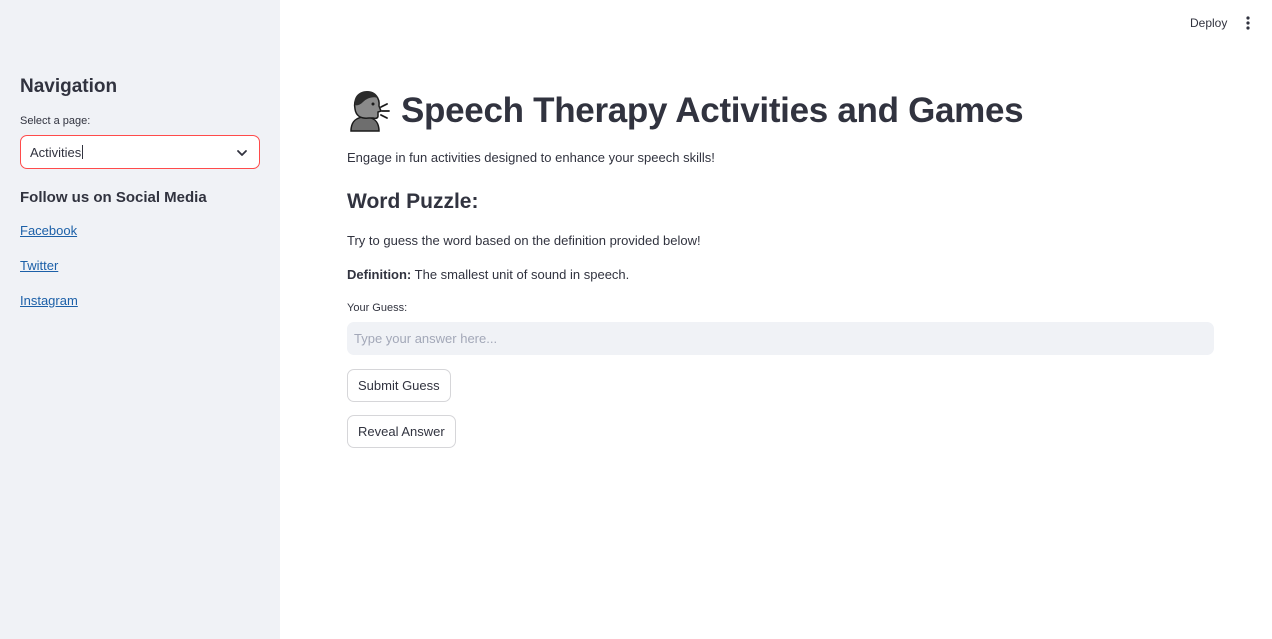 The image size is (1272, 639). Describe the element at coordinates (401, 431) in the screenshot. I see `reveal-answer-button: Reveal Answer` at that location.